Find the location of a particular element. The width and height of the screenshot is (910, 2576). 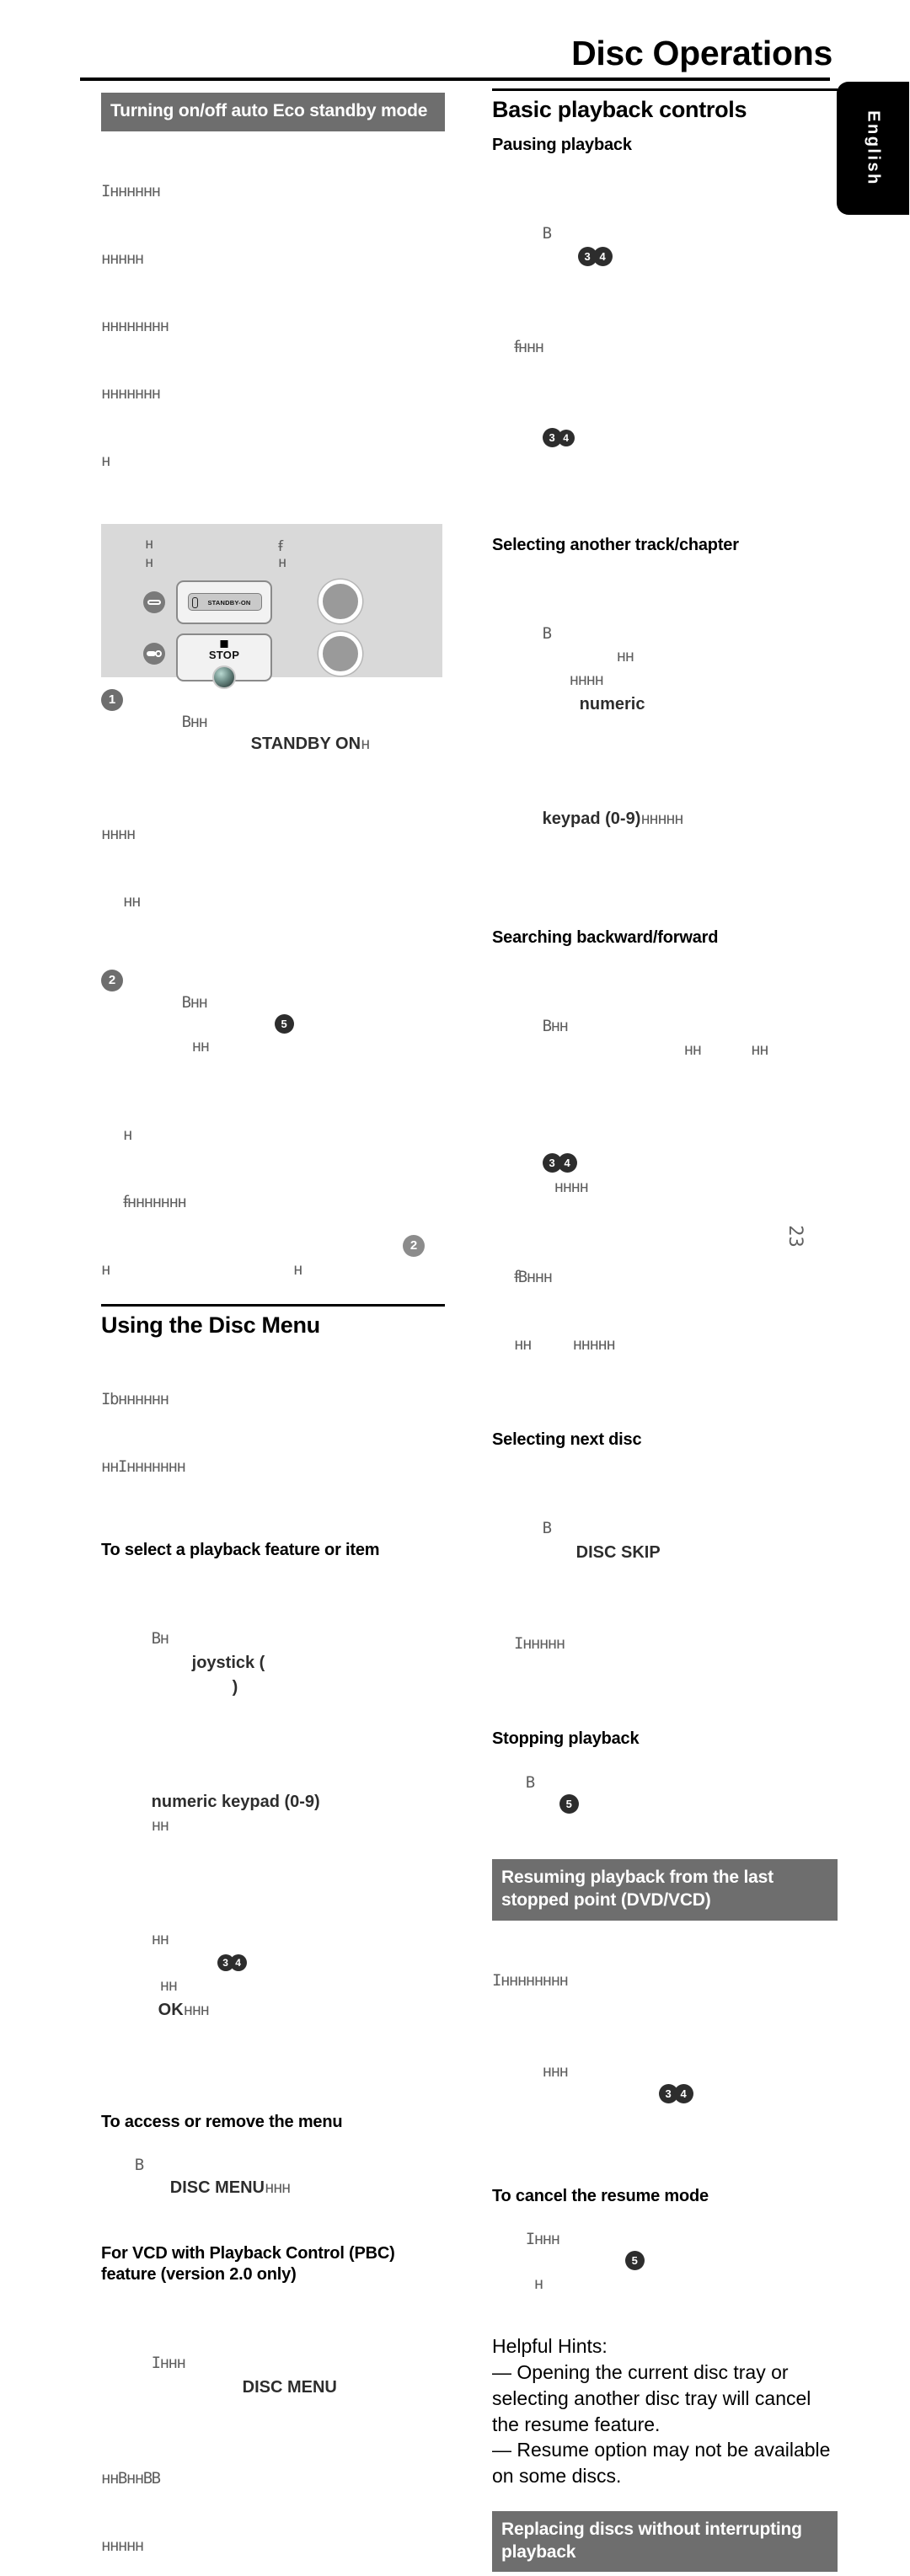

disc-menu-body: Ibнннннн ннIннннннн is located at coordinates (143, 1432).